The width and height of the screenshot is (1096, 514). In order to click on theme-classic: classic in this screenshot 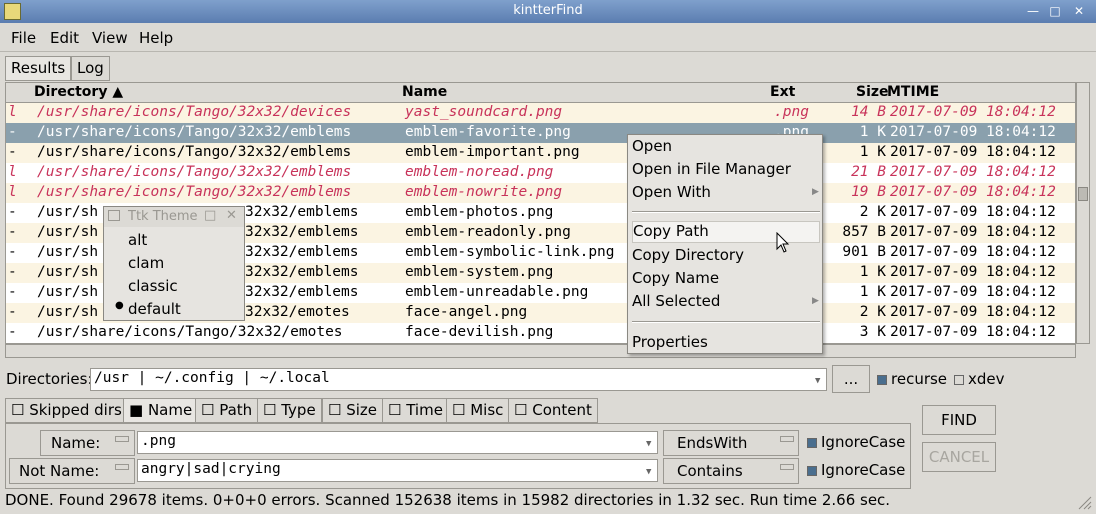, I will do `click(153, 286)`.